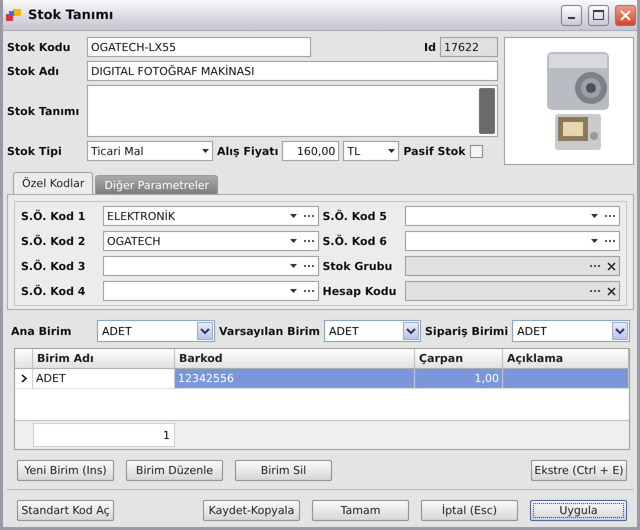 This screenshot has width=640, height=530. What do you see at coordinates (104, 359) in the screenshot?
I see `column-header: Birim Adı` at bounding box center [104, 359].